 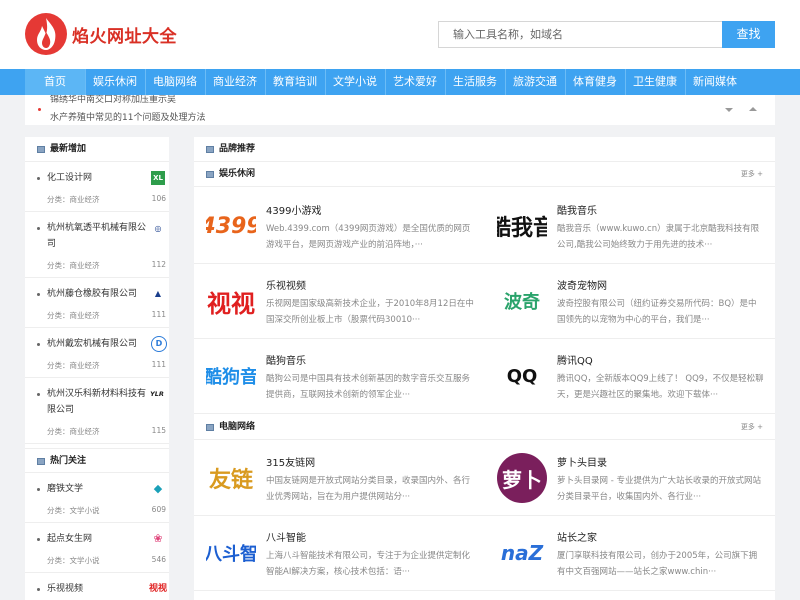 What do you see at coordinates (400, 34) in the screenshot?
I see `site-header: 焰火网址大全 输入工具名称，如域名 查找` at bounding box center [400, 34].